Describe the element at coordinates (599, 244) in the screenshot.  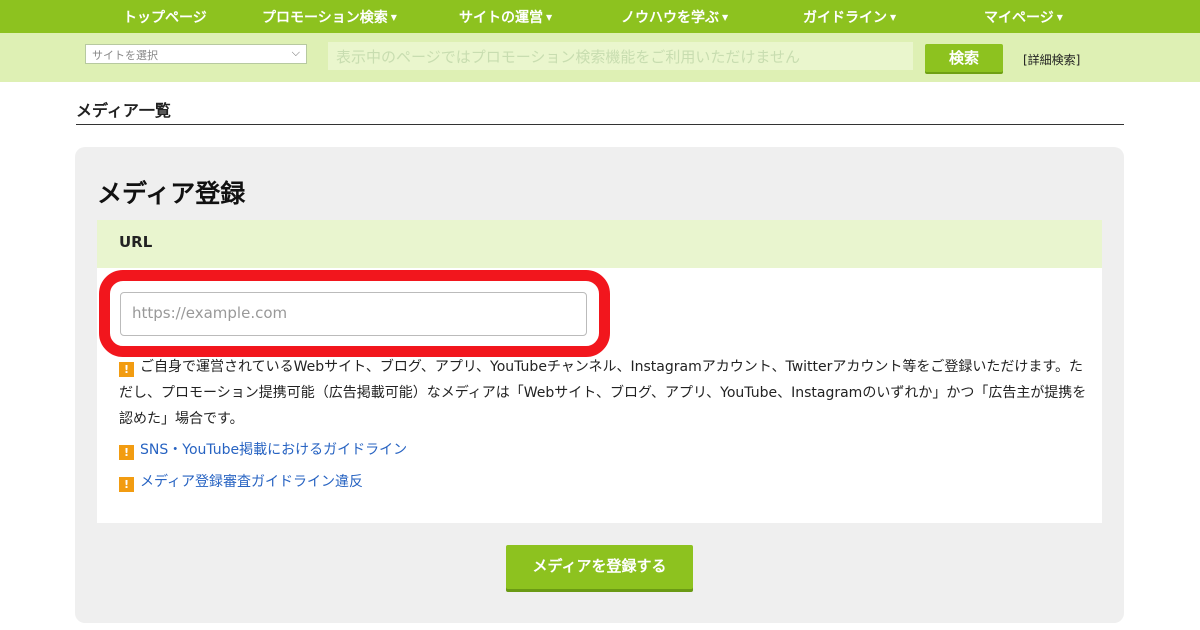
I see `url-label: URL` at that location.